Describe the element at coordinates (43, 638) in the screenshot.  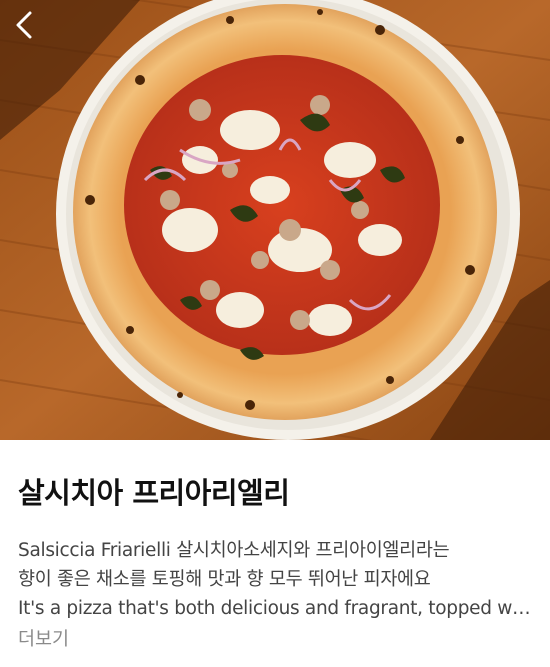
I see `read-more-link: 더보기` at that location.